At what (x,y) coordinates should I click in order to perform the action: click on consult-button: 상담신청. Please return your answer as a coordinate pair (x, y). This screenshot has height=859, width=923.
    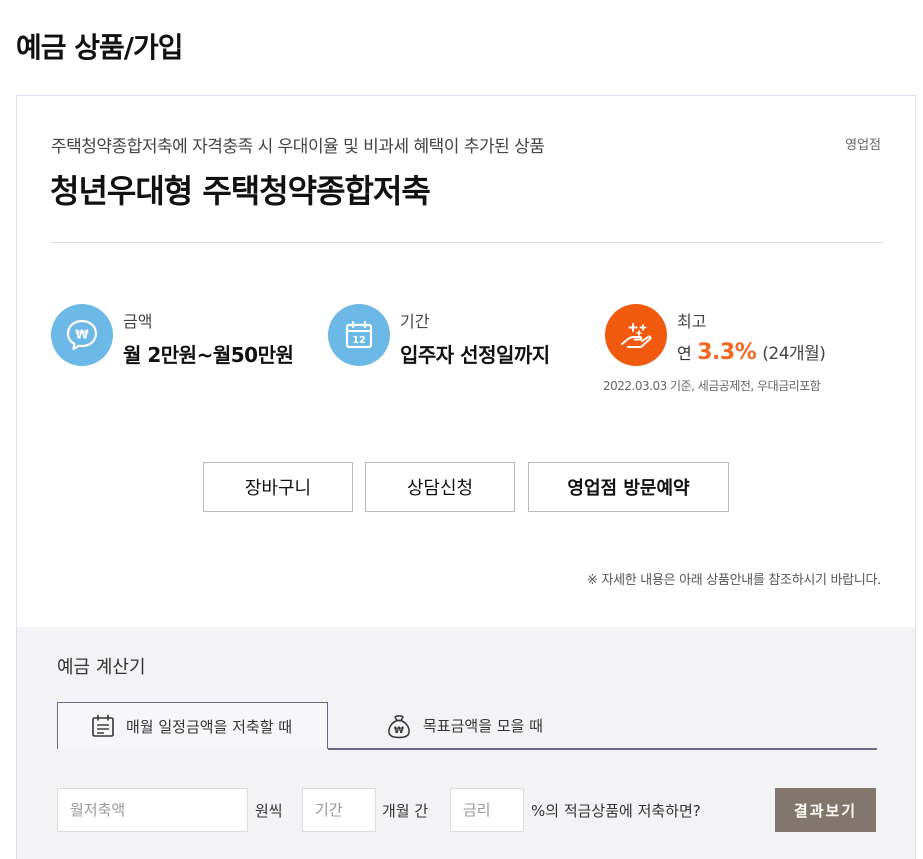
    Looking at the image, I should click on (440, 487).